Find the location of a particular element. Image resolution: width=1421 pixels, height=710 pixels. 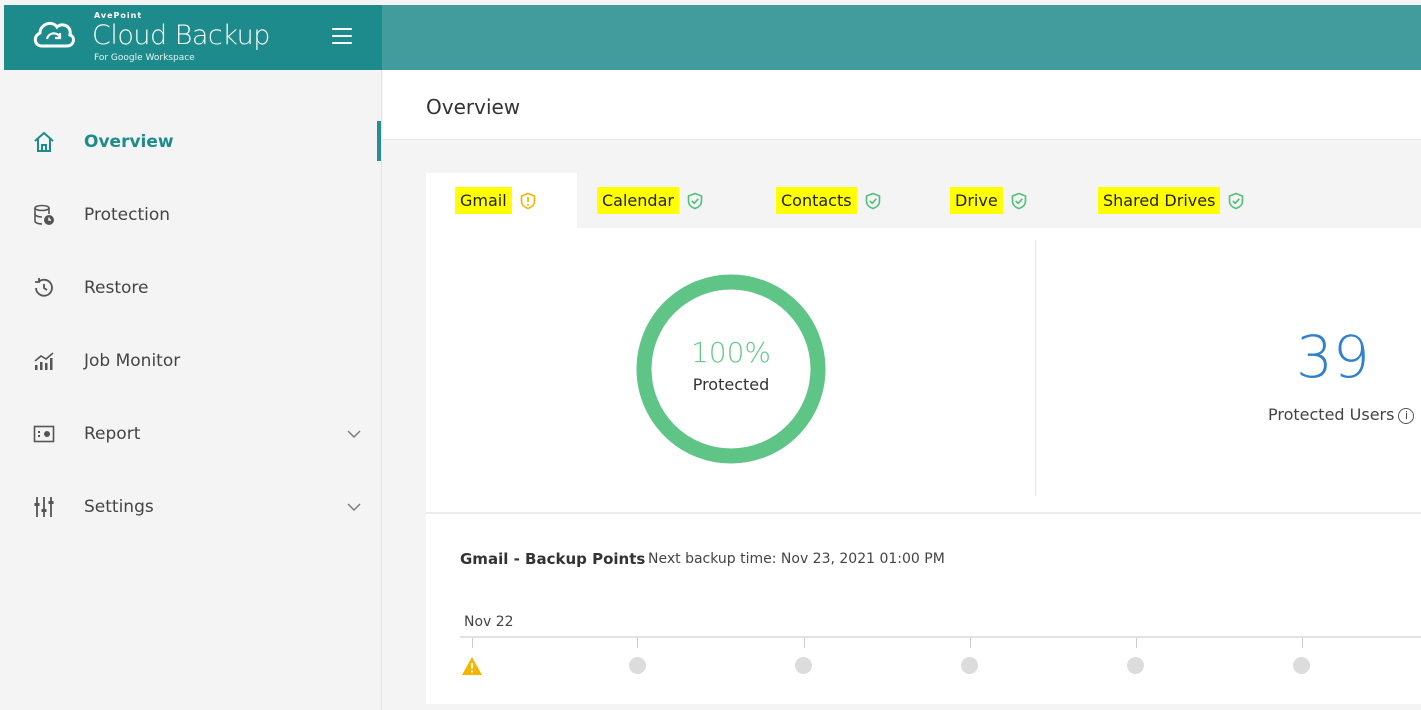

info-icon: i is located at coordinates (1406, 415).